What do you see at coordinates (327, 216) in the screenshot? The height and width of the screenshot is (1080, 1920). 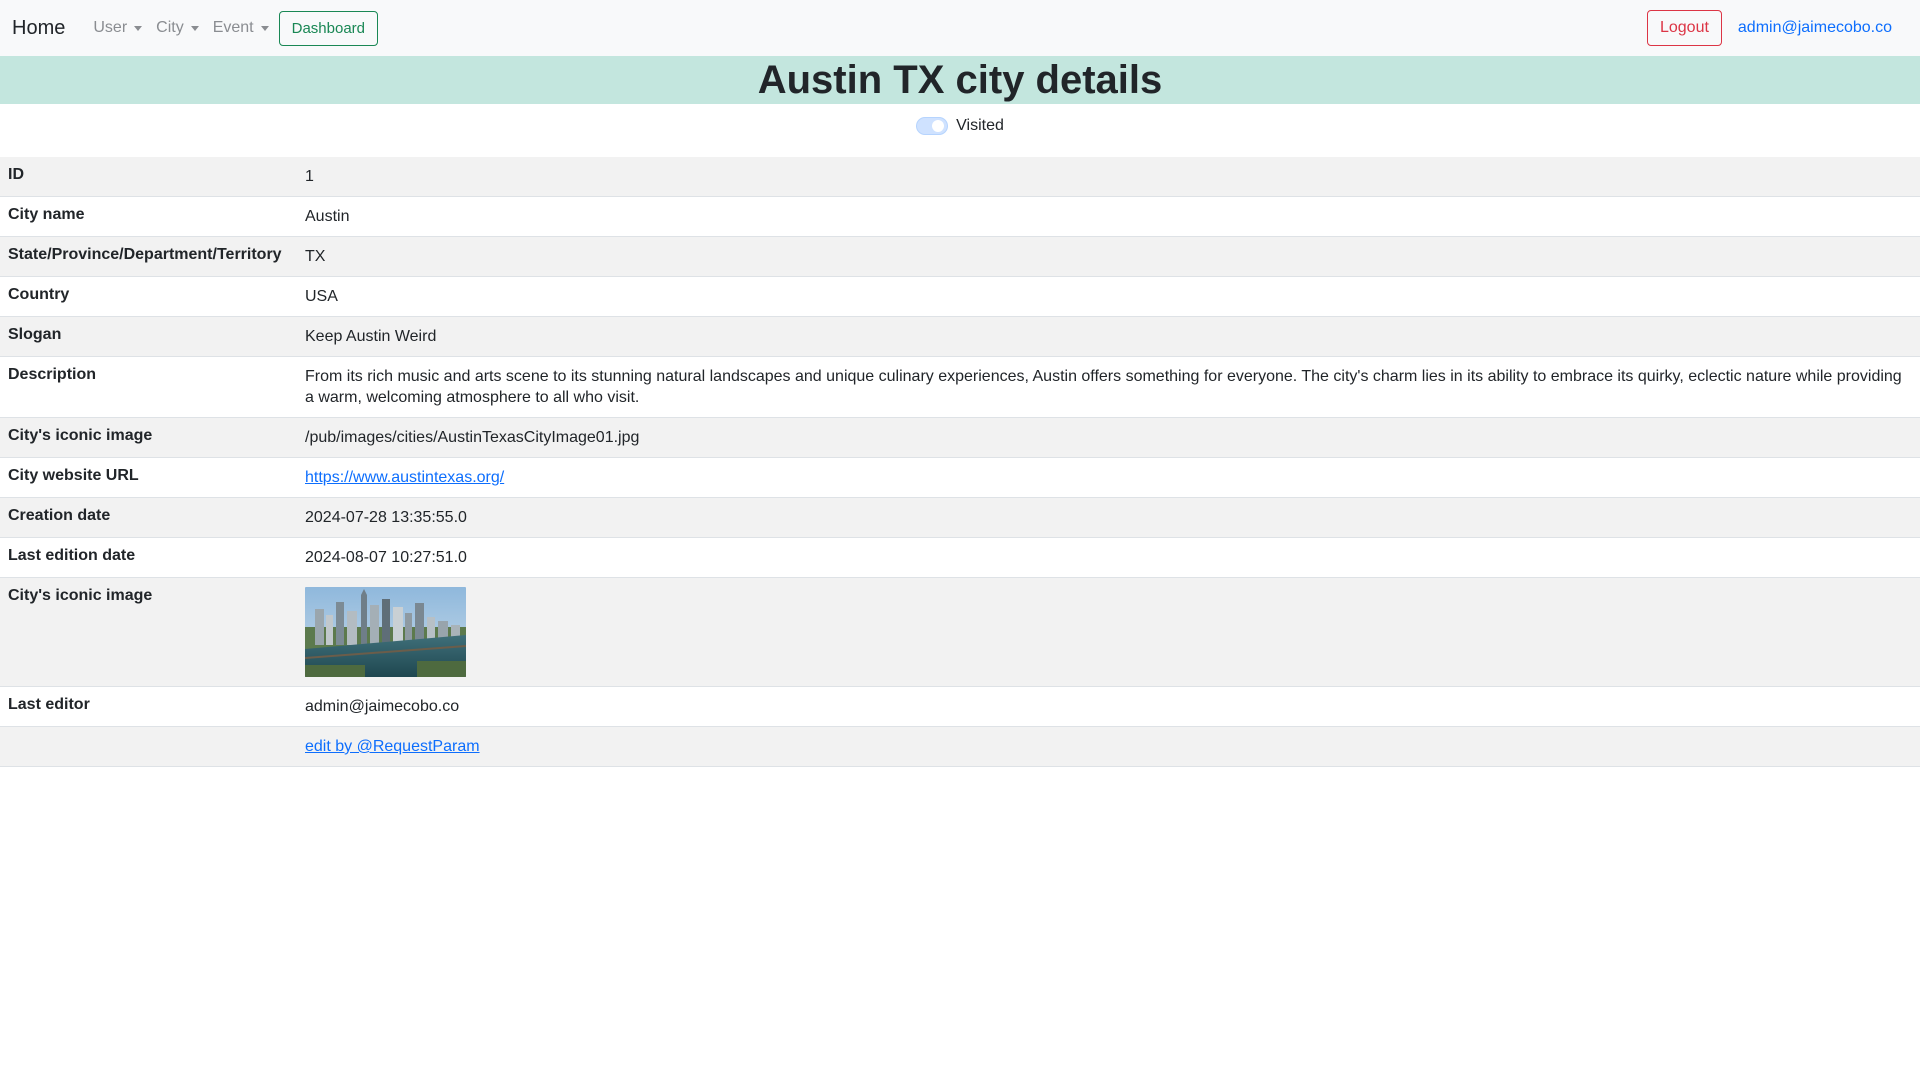 I see `row-value-city-name: Austin` at bounding box center [327, 216].